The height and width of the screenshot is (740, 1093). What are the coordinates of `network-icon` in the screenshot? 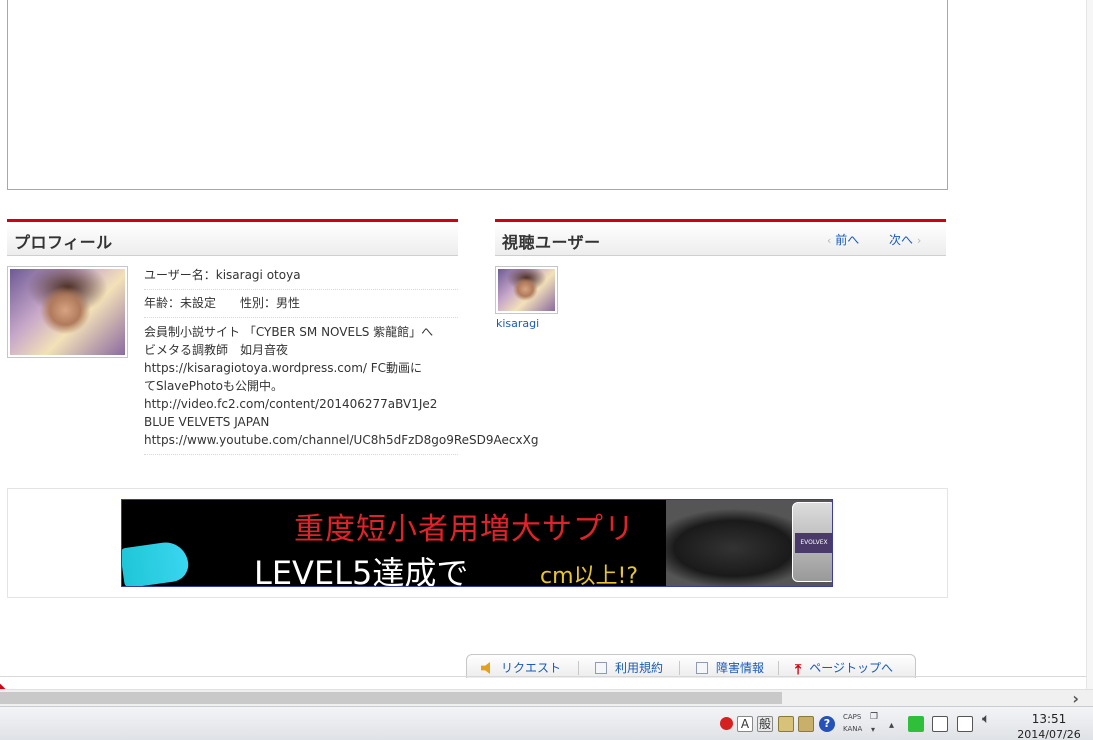 It's located at (965, 724).